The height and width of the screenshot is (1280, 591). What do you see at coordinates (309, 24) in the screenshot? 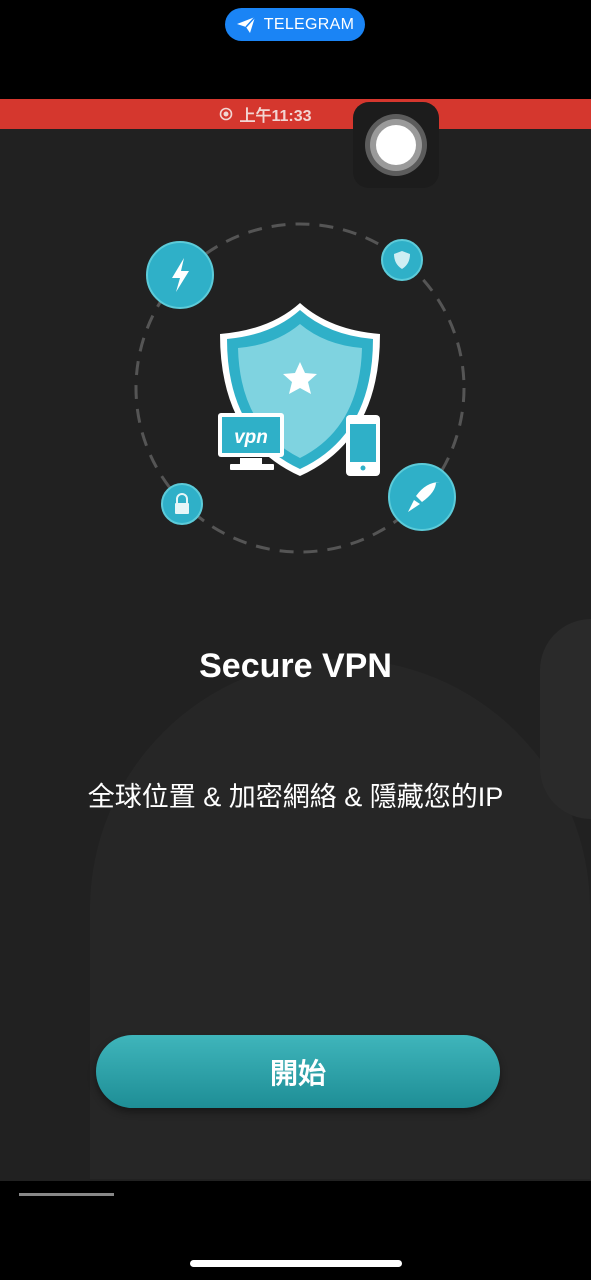
I see `telegram-label: TELEGRAM` at bounding box center [309, 24].